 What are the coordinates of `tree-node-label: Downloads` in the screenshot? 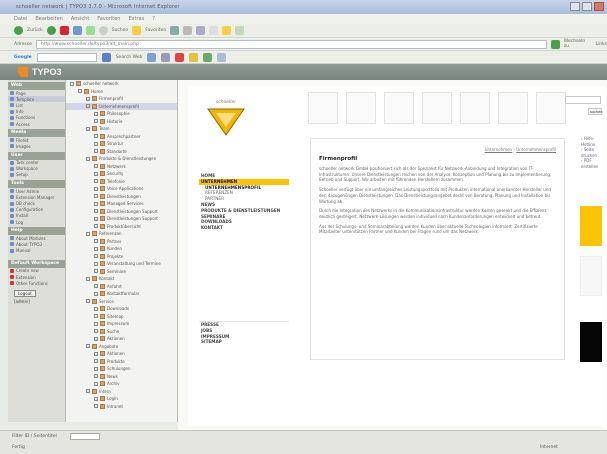 It's located at (118, 308).